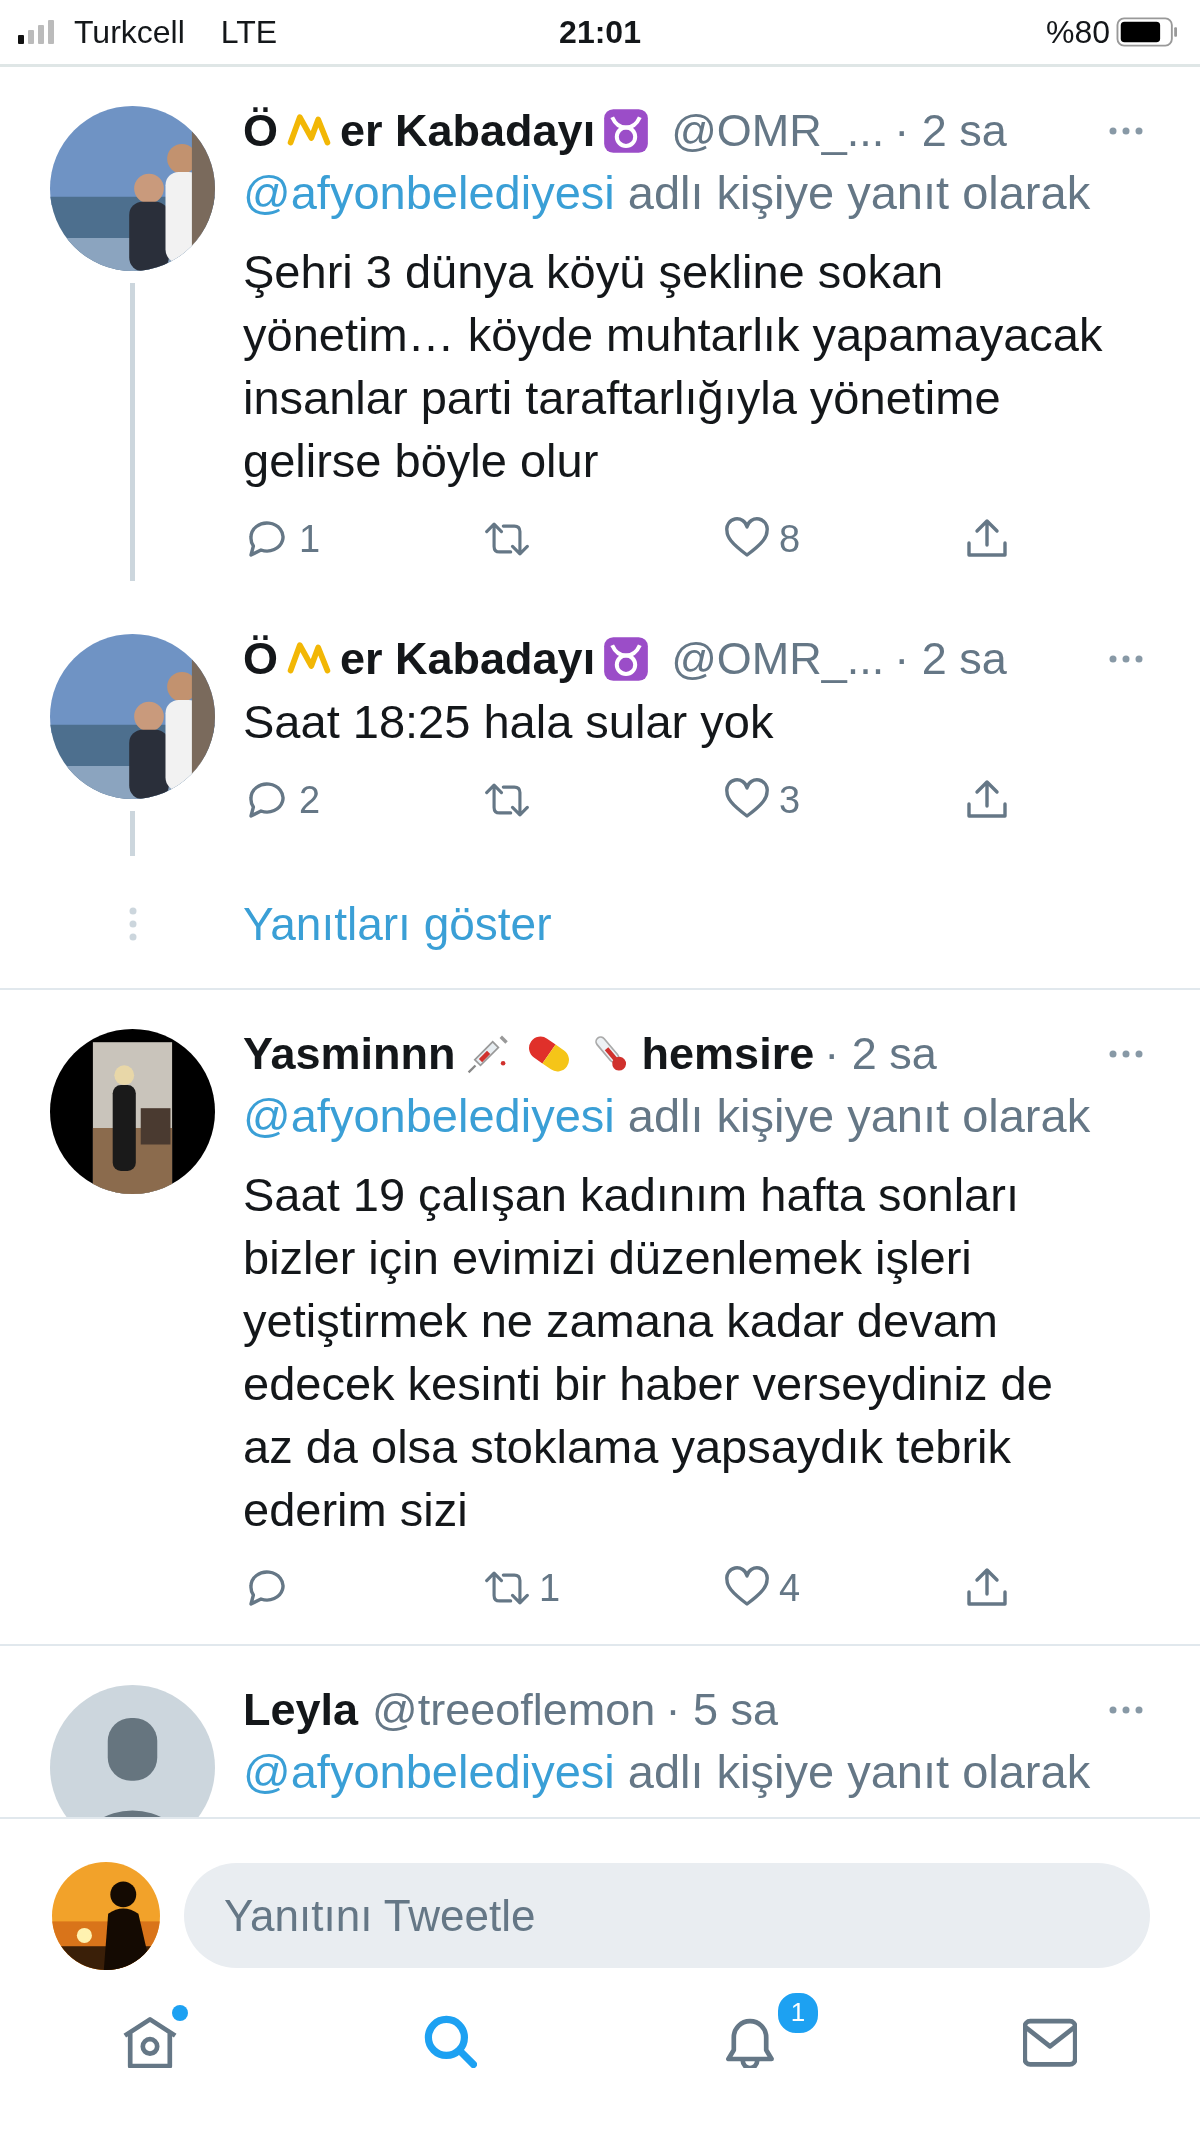 The height and width of the screenshot is (2133, 1200). Describe the element at coordinates (790, 539) in the screenshot. I see `like-count: 8` at that location.